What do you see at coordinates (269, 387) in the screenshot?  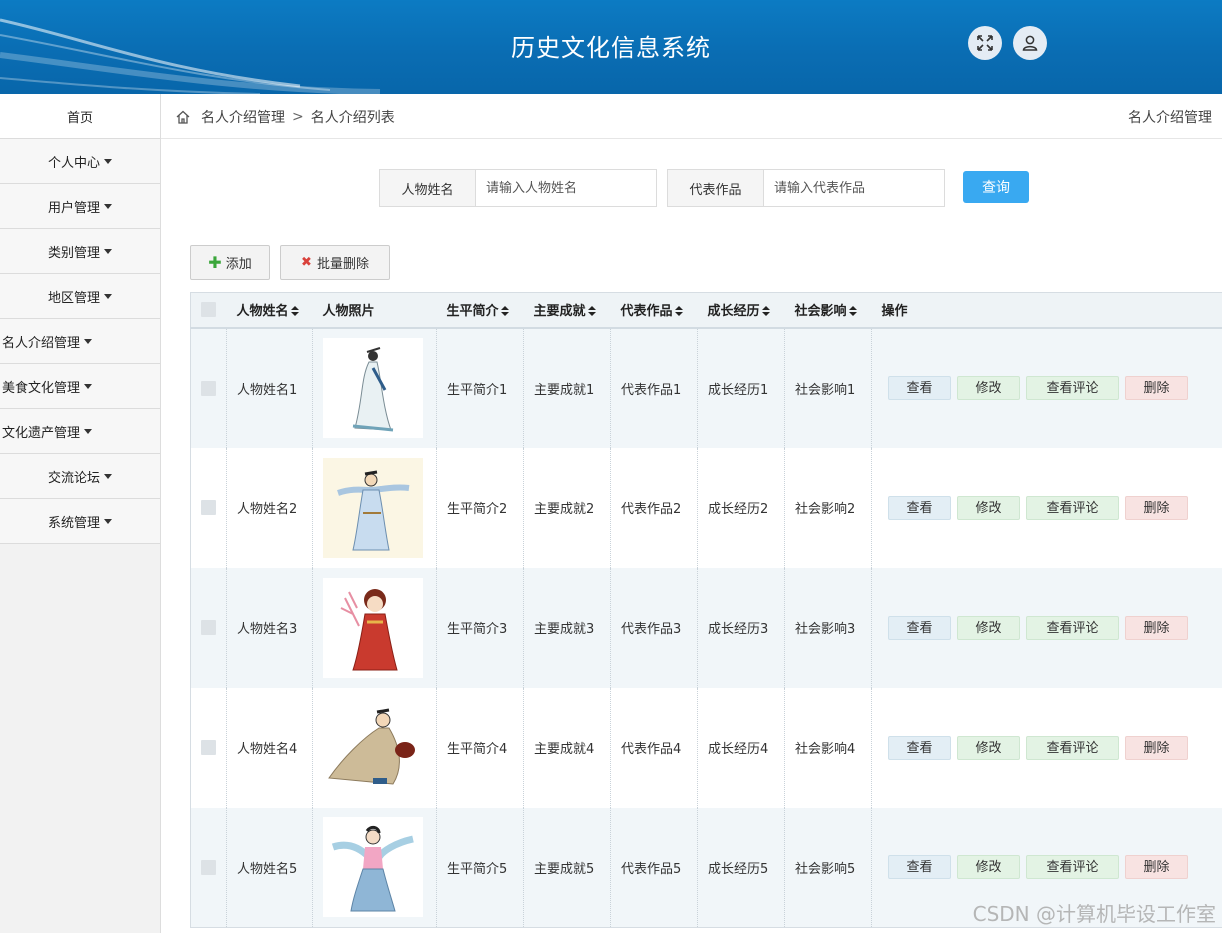 I see `cell-name: 人物姓名1` at bounding box center [269, 387].